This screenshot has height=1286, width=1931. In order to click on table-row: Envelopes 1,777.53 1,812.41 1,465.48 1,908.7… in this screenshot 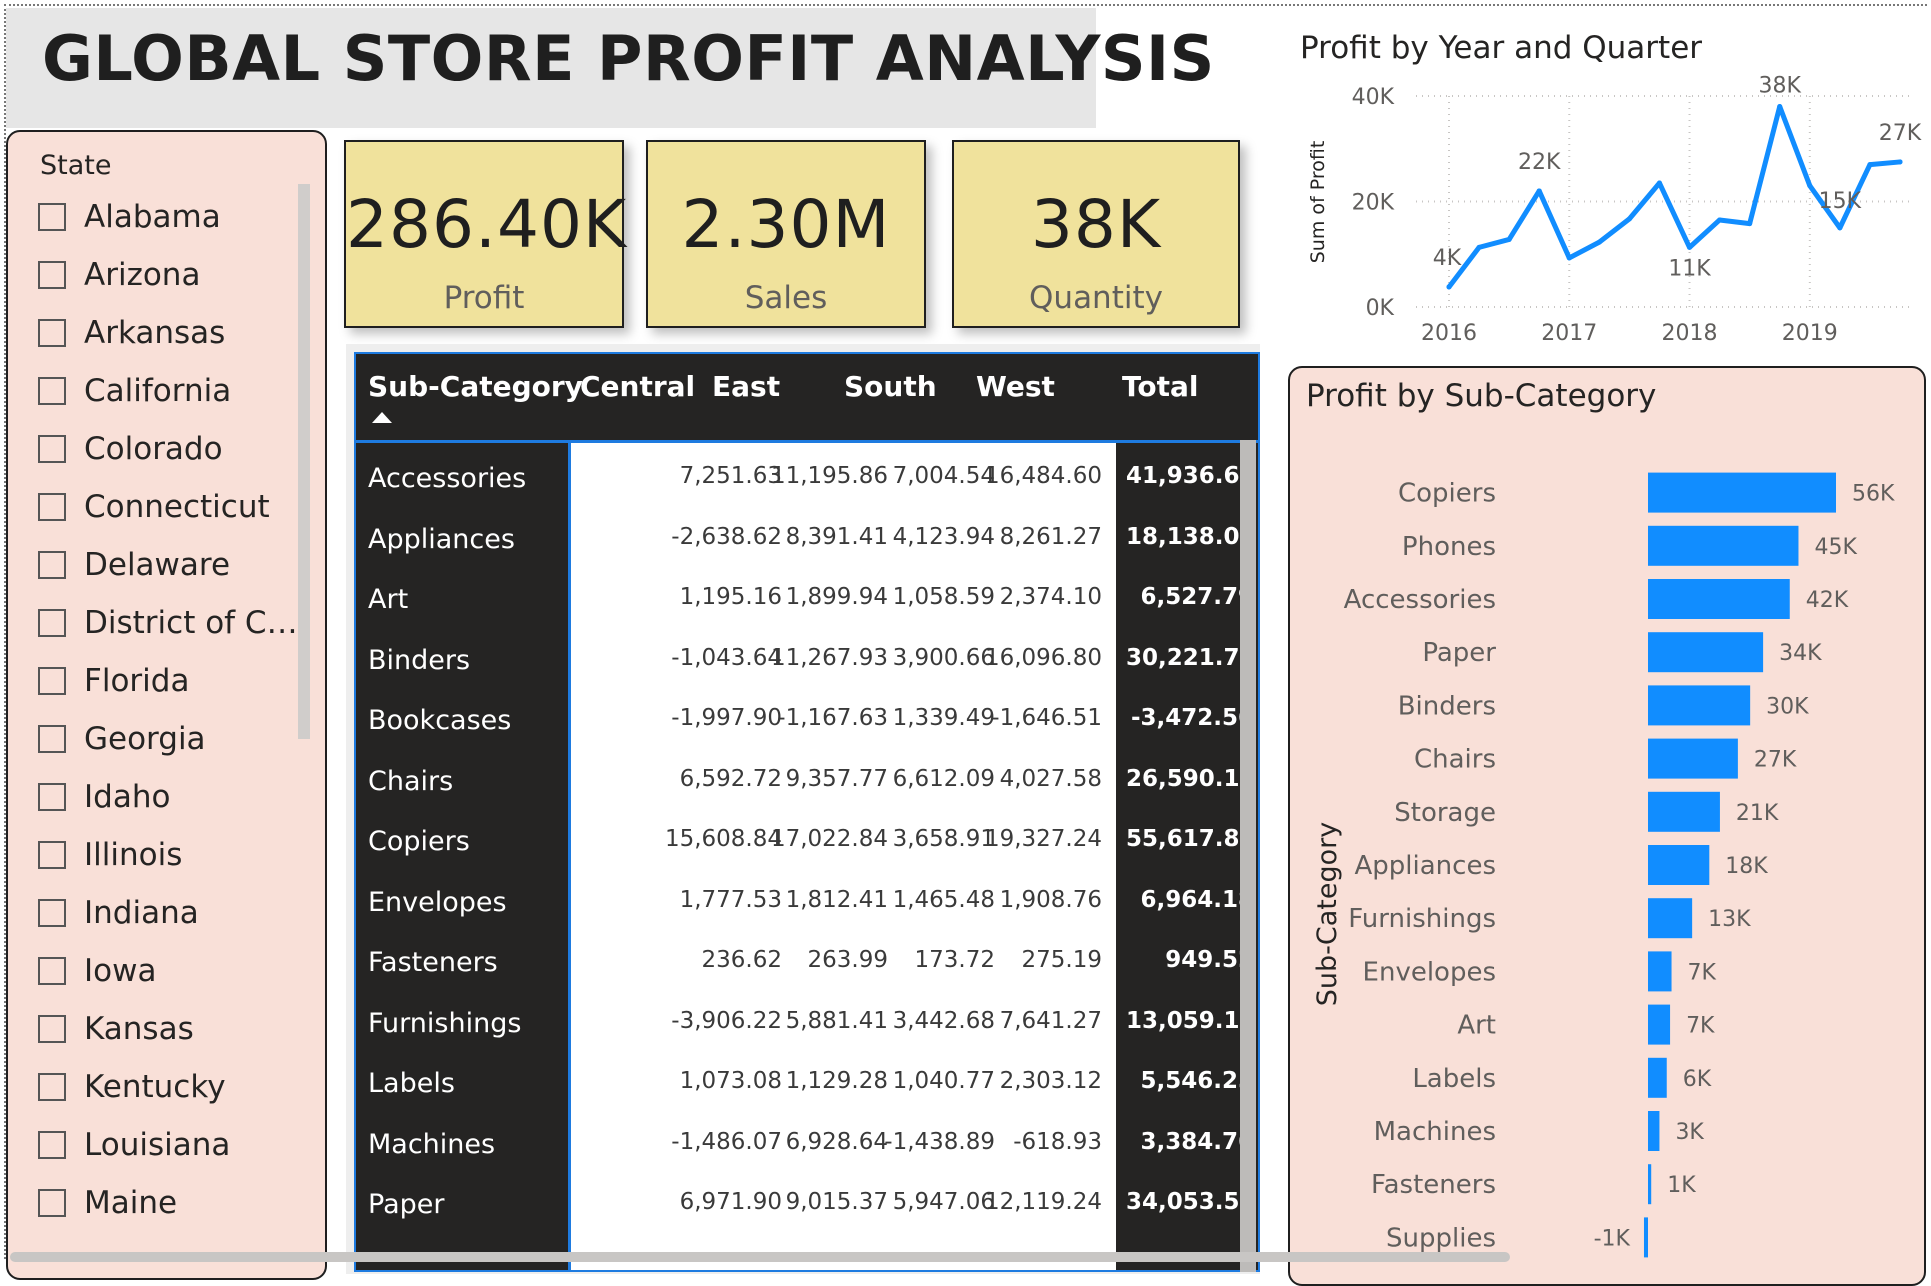, I will do `click(807, 901)`.